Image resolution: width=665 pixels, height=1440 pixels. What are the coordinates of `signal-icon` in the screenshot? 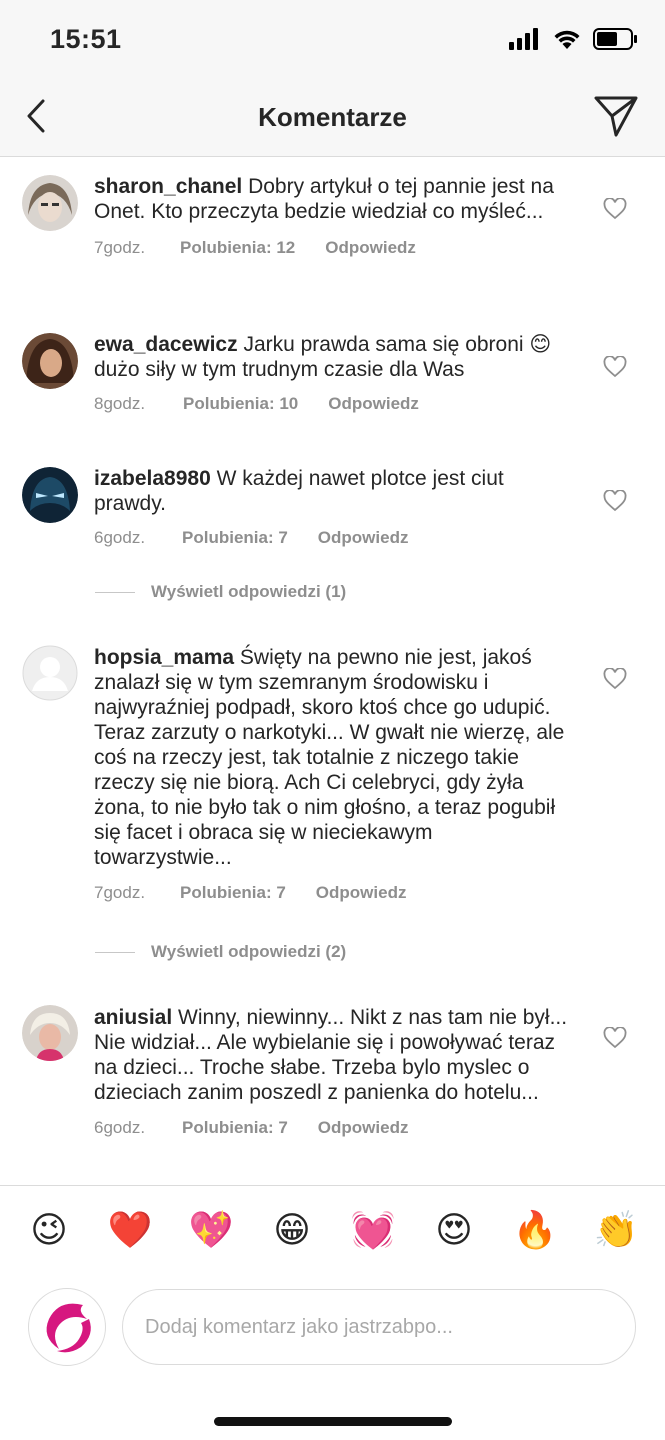 It's located at (523, 39).